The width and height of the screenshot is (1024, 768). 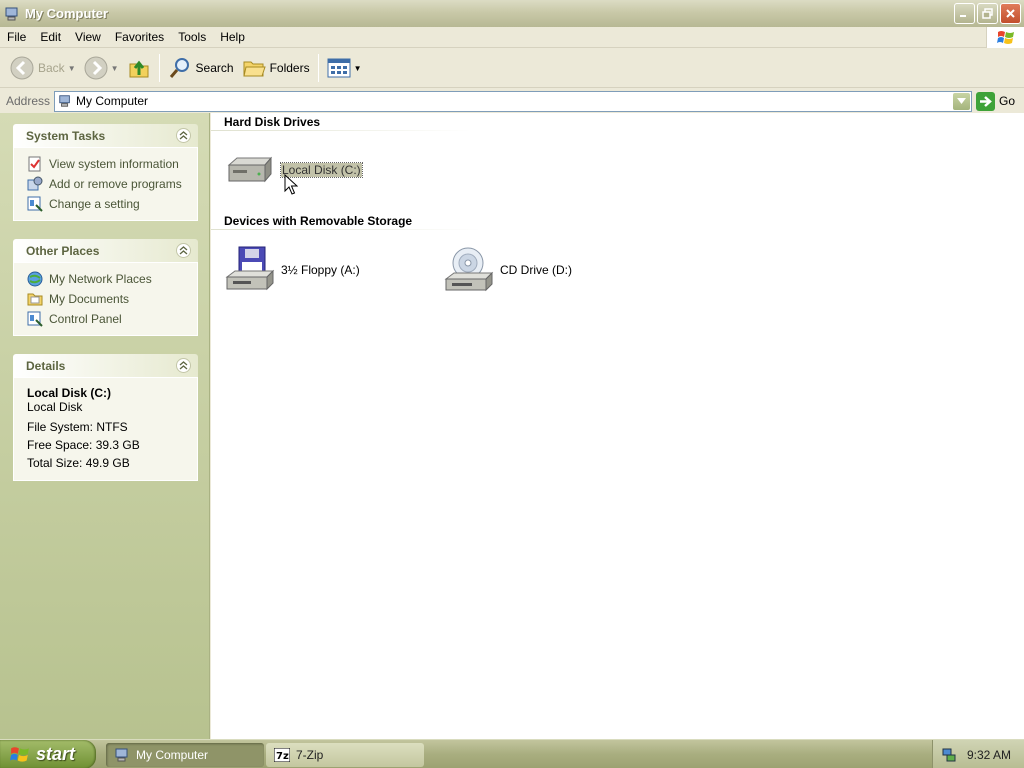 What do you see at coordinates (43, 68) in the screenshot?
I see `back-button: Back ▼` at bounding box center [43, 68].